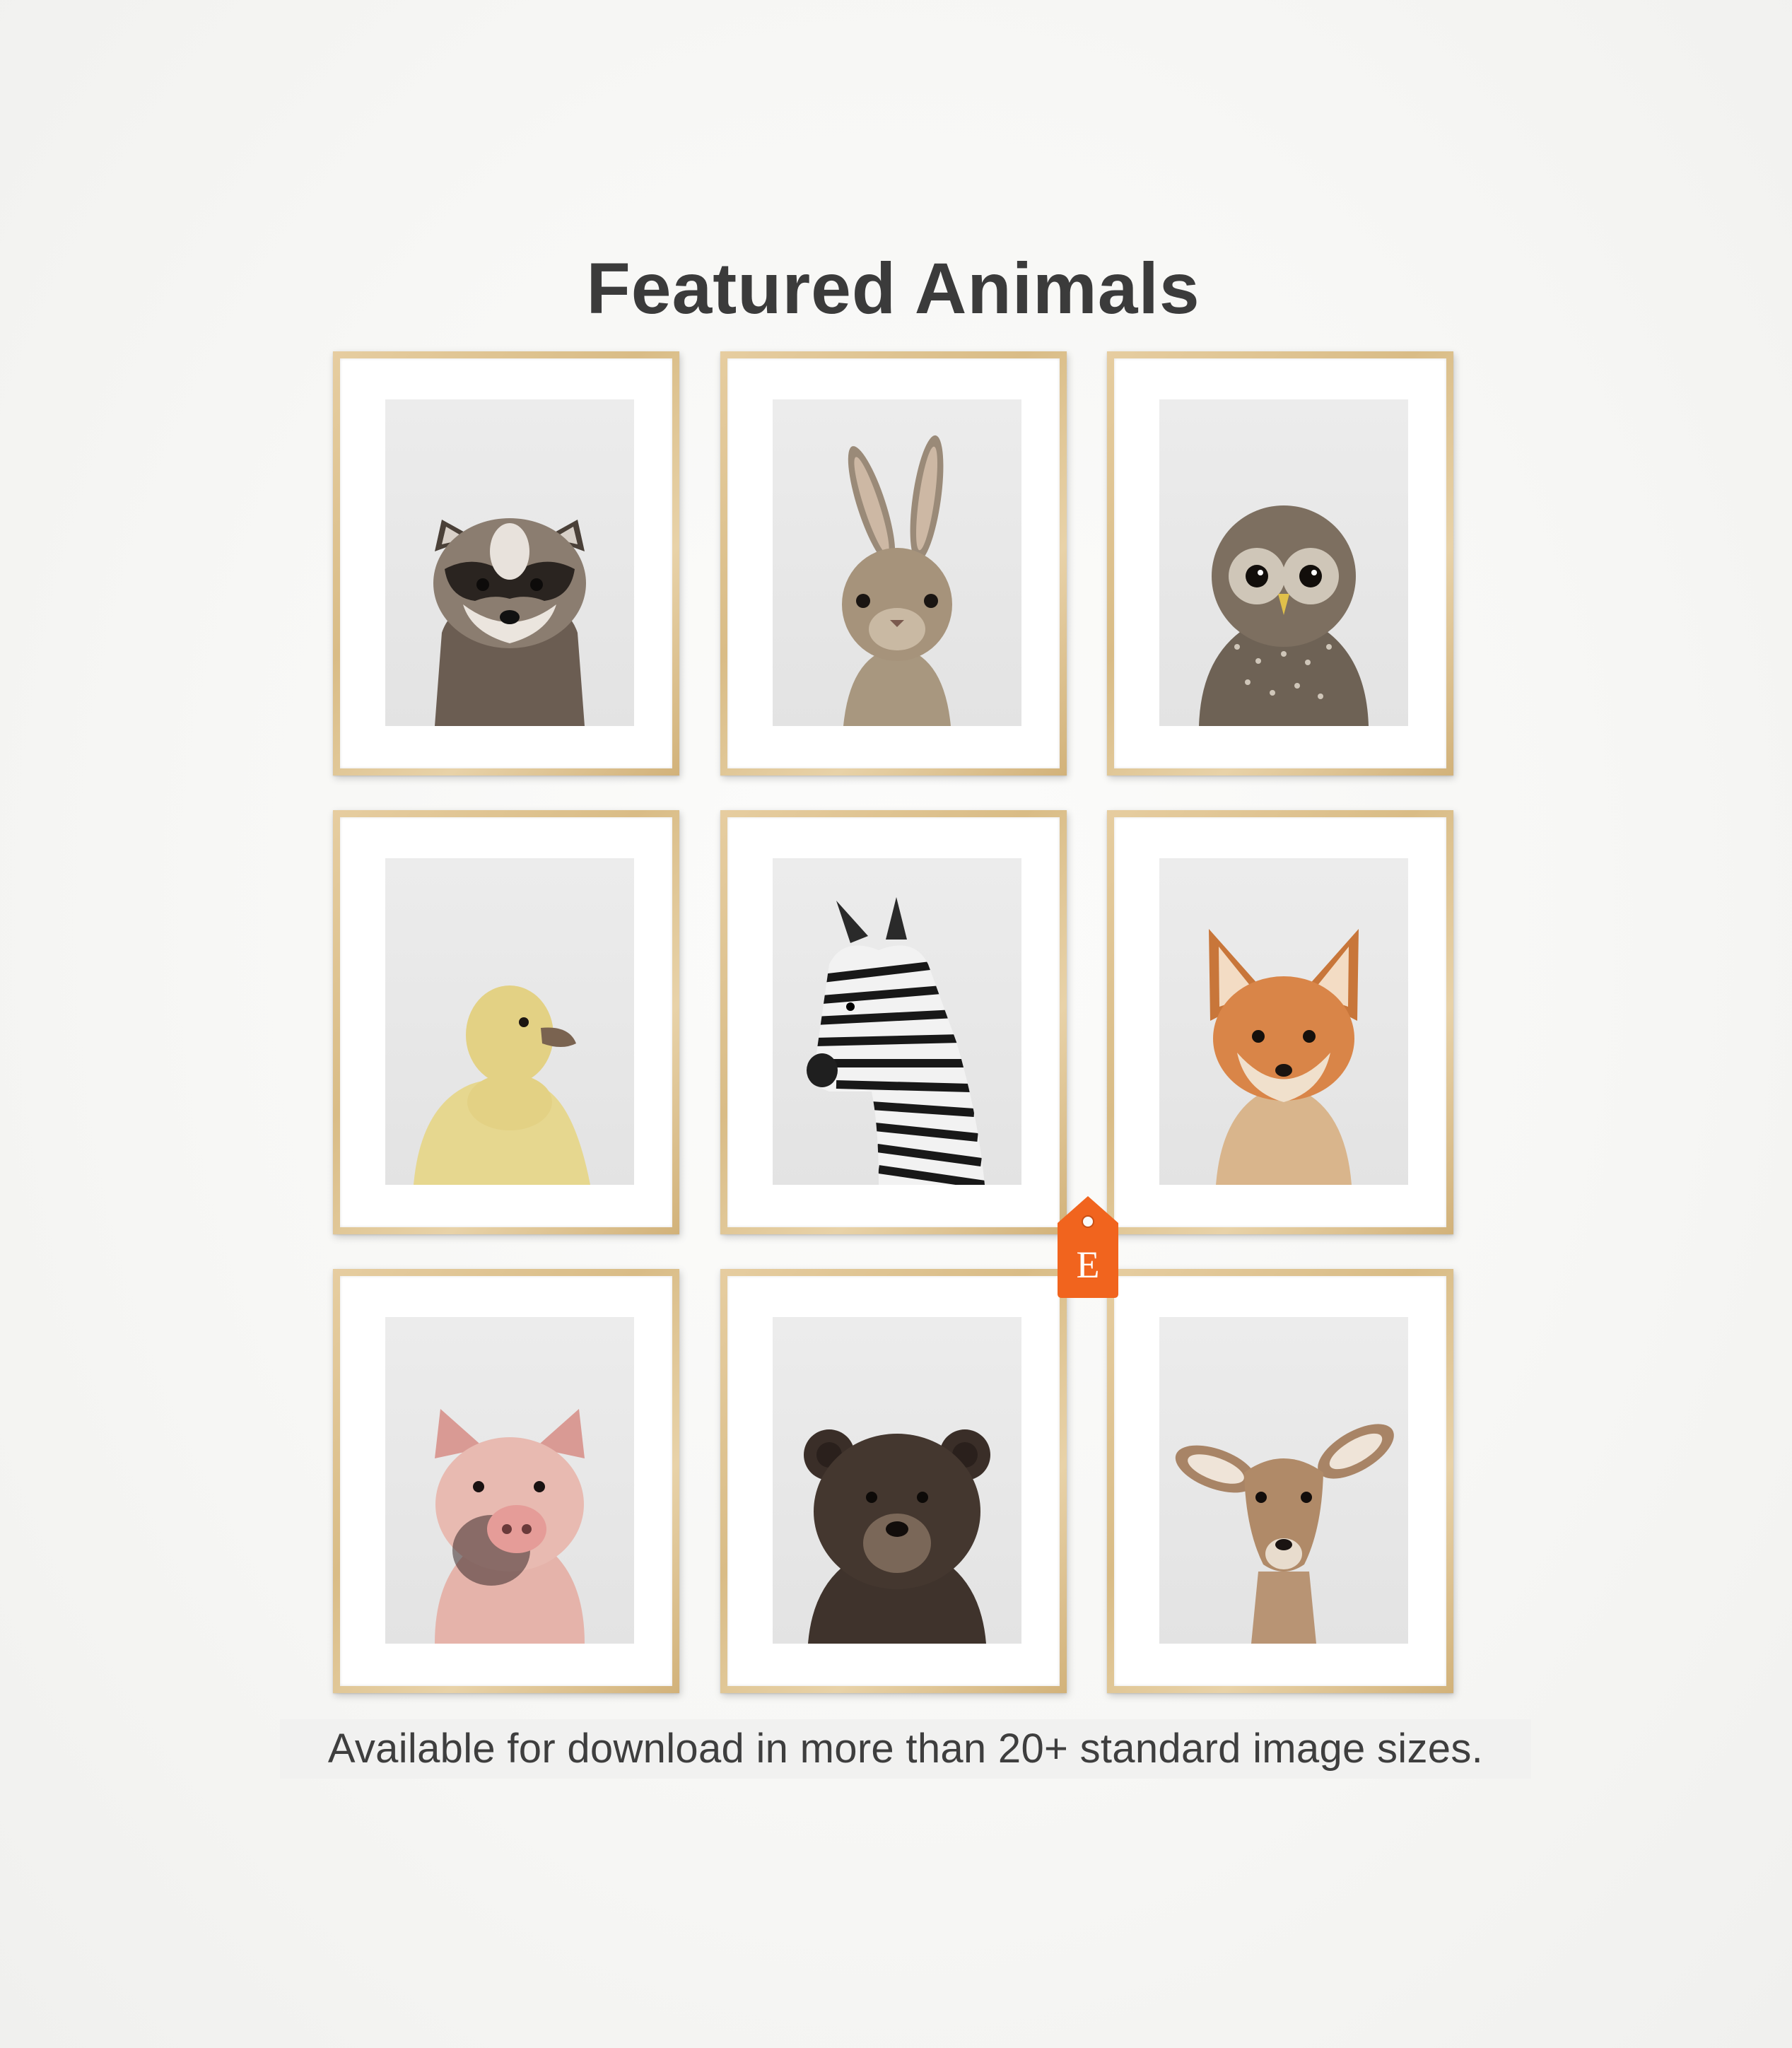  Describe the element at coordinates (897, 1021) in the screenshot. I see `zebra-image` at that location.